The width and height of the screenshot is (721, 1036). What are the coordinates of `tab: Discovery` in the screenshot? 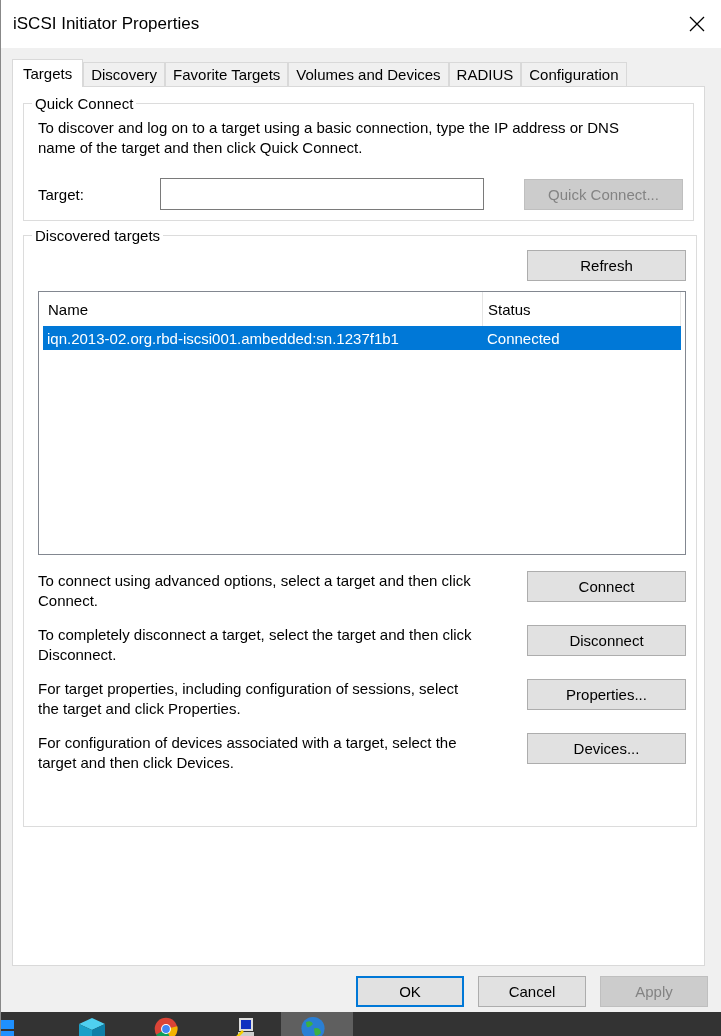 It's located at (124, 74).